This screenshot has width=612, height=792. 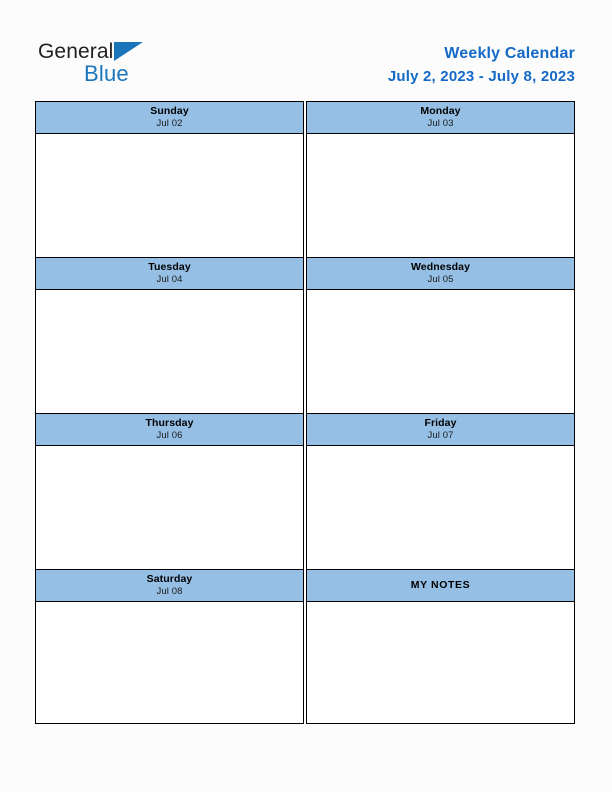 What do you see at coordinates (169, 351) in the screenshot?
I see `day-body-tuesday` at bounding box center [169, 351].